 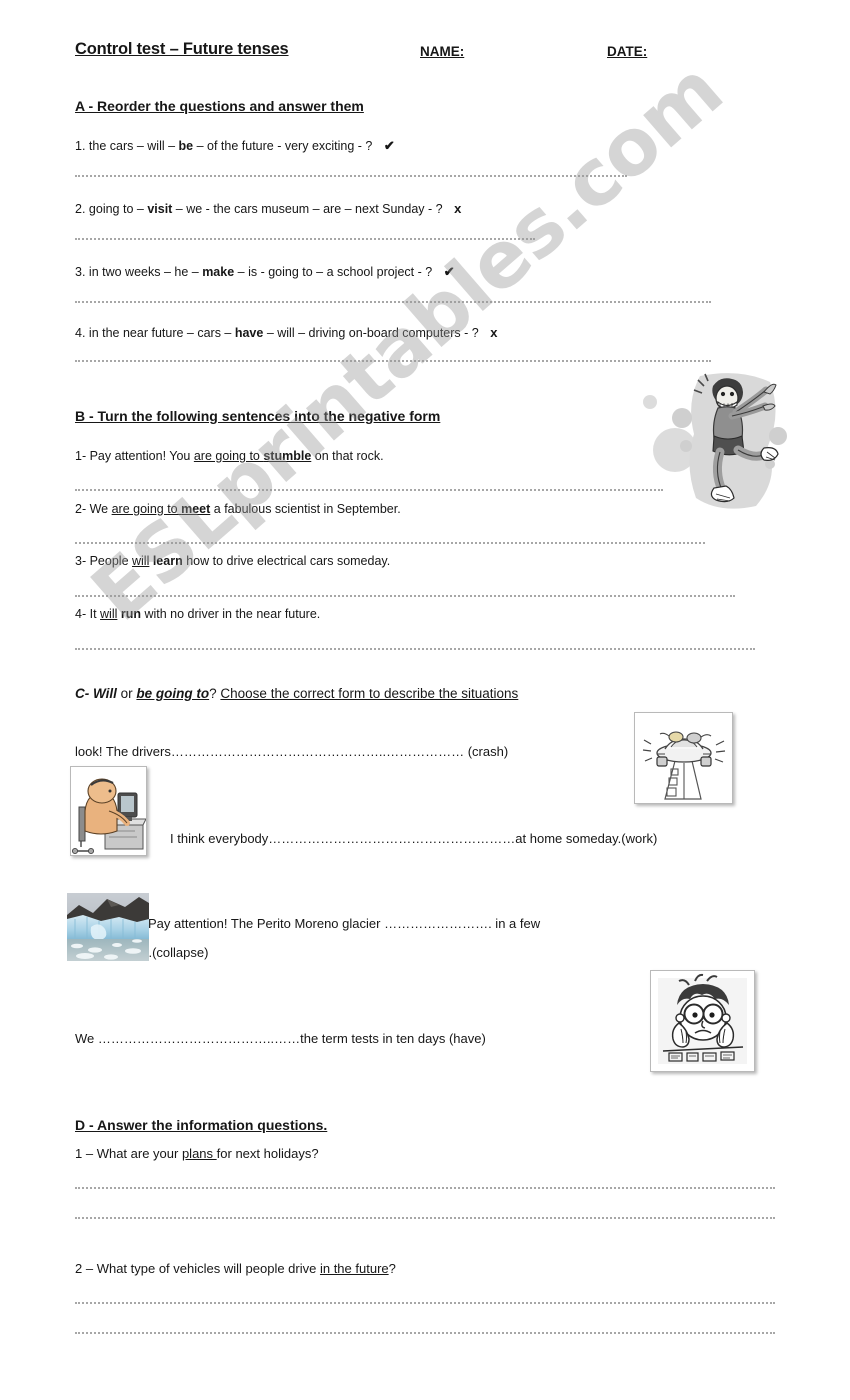 I want to click on name-field-label: NAME:, so click(x=442, y=51).